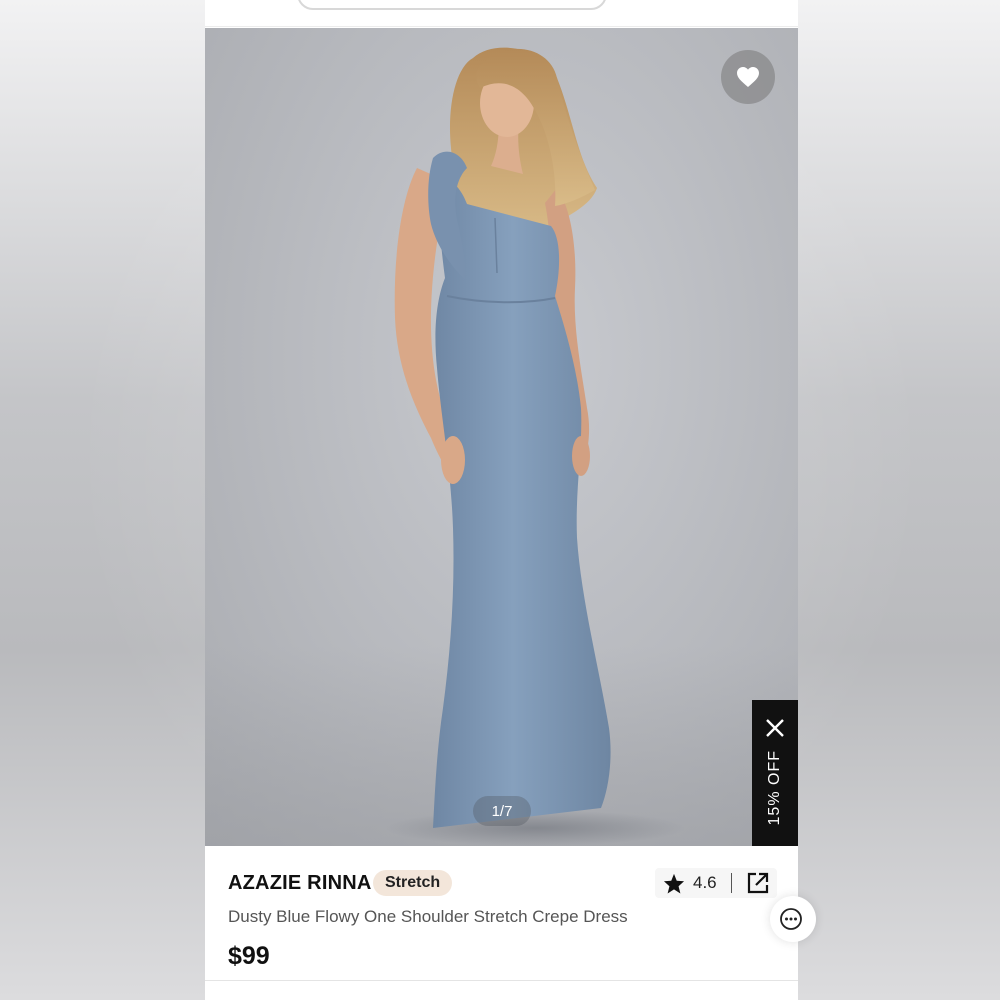 The width and height of the screenshot is (1000, 1000). I want to click on more-icon, so click(791, 919).